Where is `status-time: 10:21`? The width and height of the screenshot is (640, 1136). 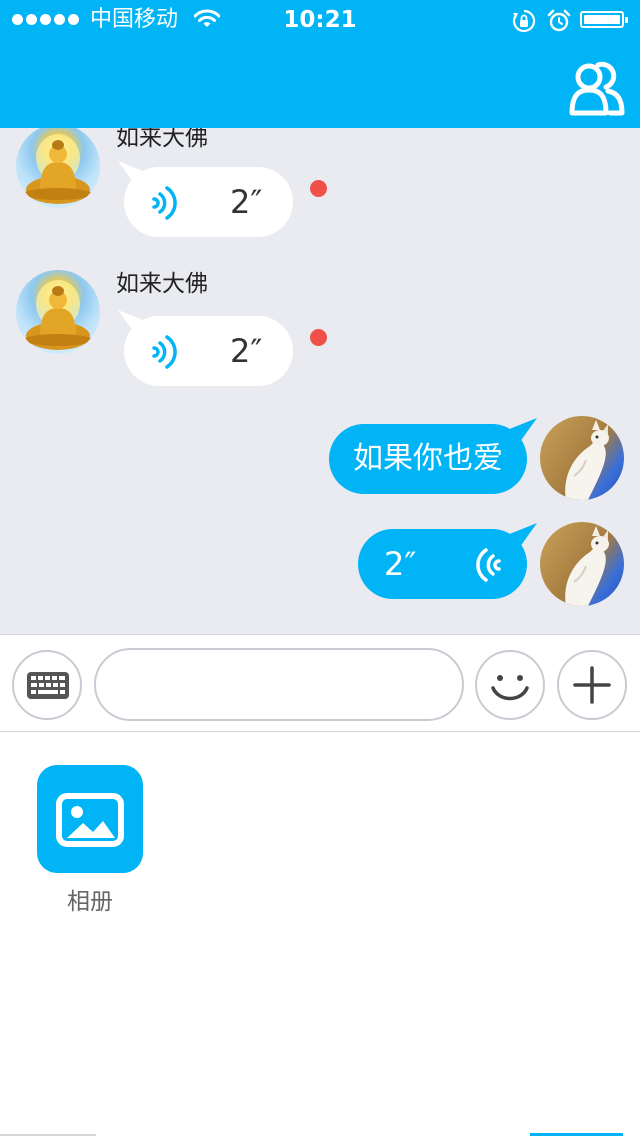
status-time: 10:21 is located at coordinates (320, 20).